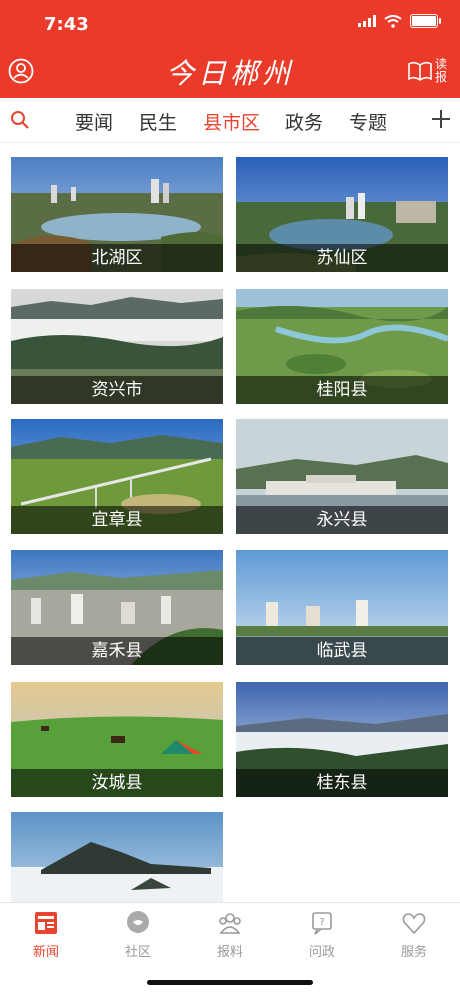 Image resolution: width=460 pixels, height=997 pixels. What do you see at coordinates (230, 49) in the screenshot?
I see `app-header: 7:43 今日郴州 读 报` at bounding box center [230, 49].